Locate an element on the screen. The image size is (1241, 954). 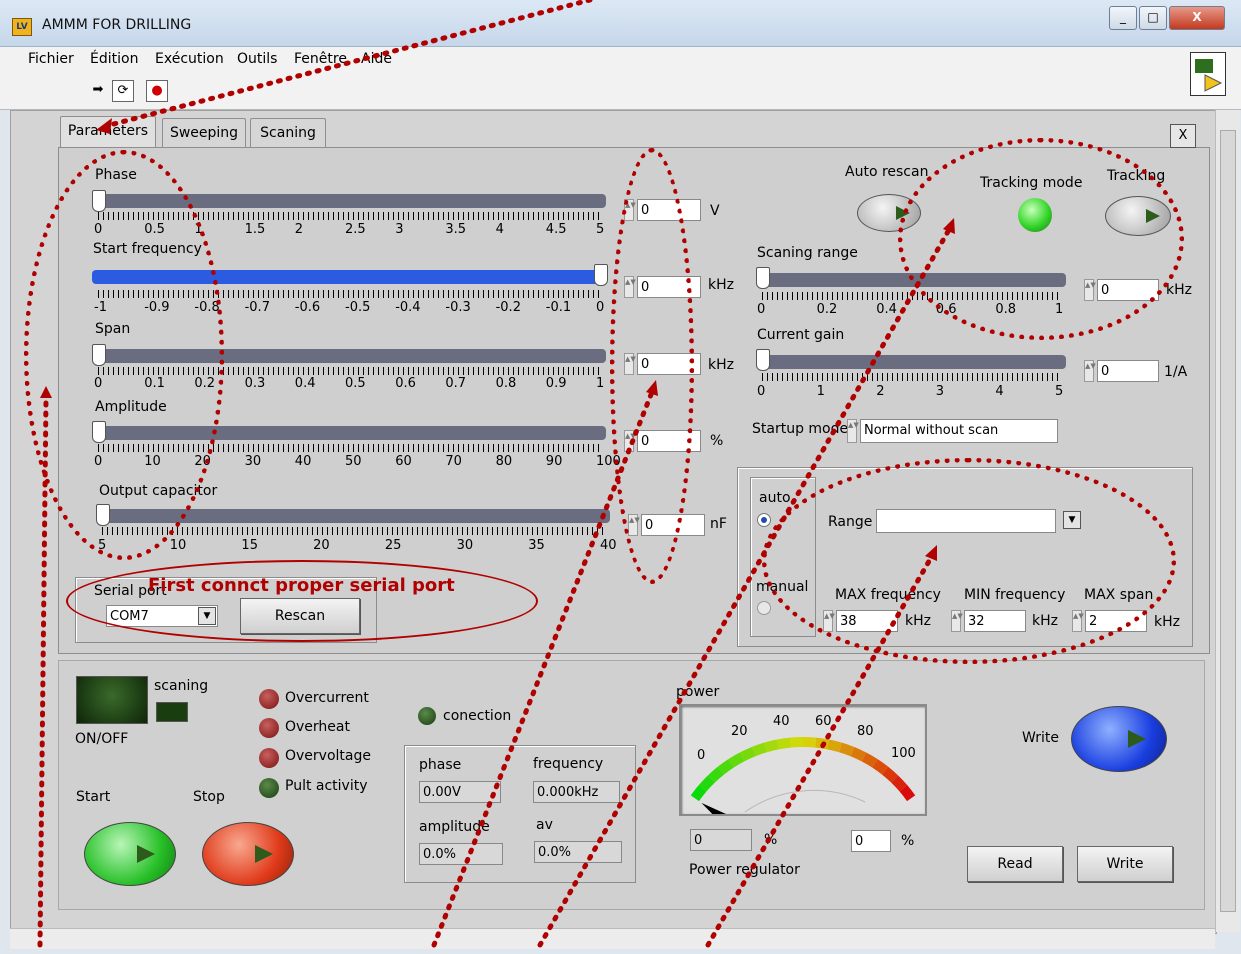
arrowhead-range-icon is located at coordinates (931, 553).